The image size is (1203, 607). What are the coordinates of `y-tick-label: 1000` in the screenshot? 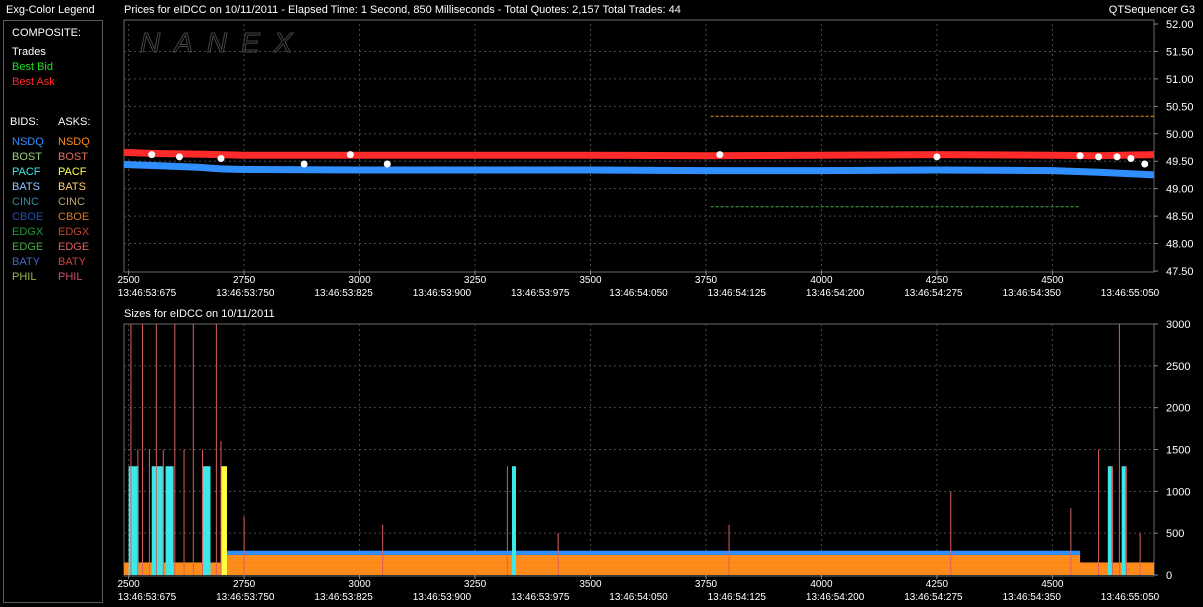 It's located at (1178, 492).